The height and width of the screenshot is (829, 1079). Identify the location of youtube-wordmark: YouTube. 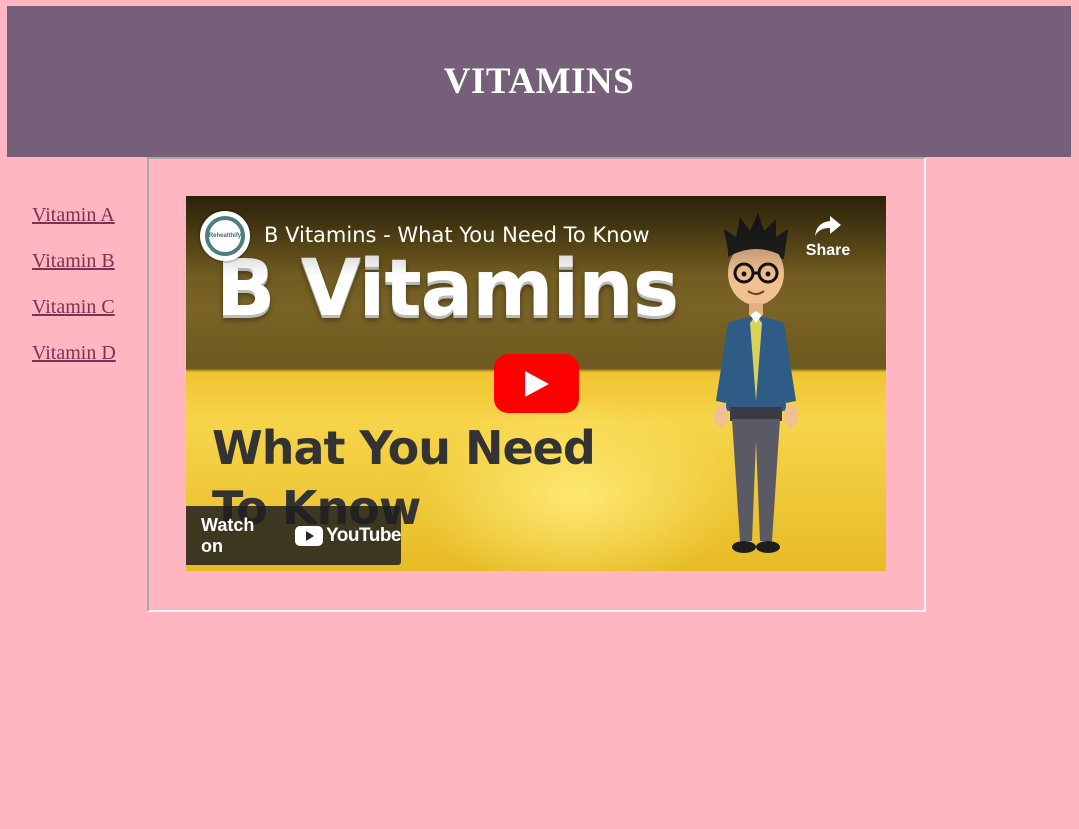
(363, 535).